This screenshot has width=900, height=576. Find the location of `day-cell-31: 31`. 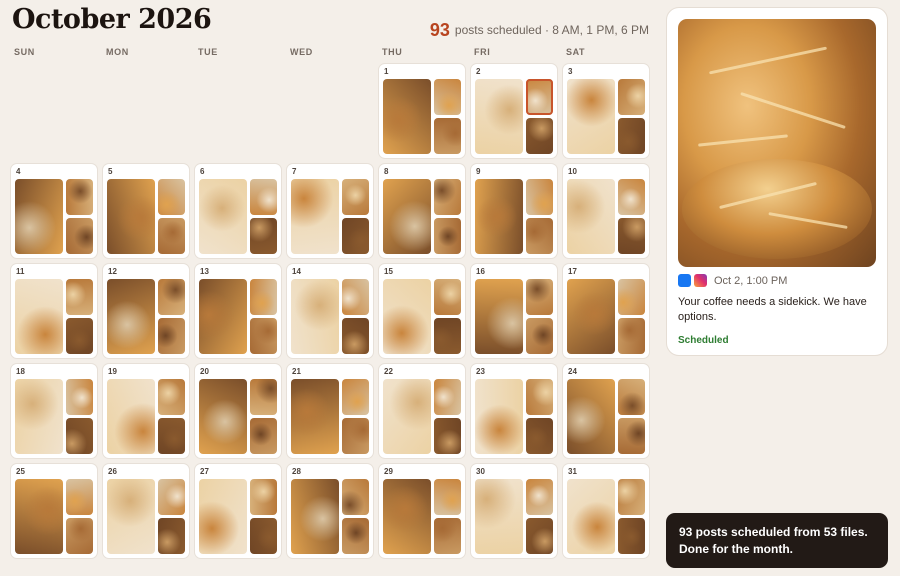

day-cell-31: 31 is located at coordinates (606, 511).